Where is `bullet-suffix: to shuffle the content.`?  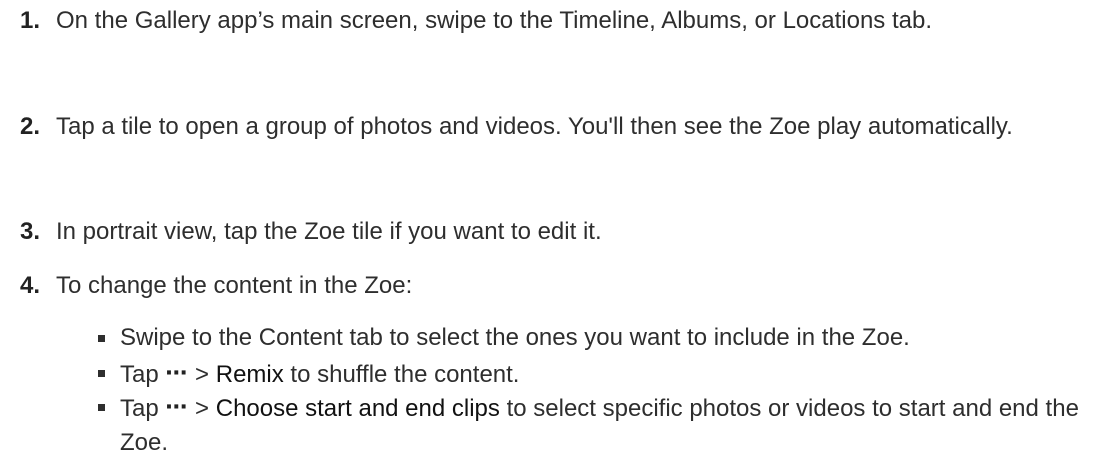 bullet-suffix: to shuffle the content. is located at coordinates (405, 374).